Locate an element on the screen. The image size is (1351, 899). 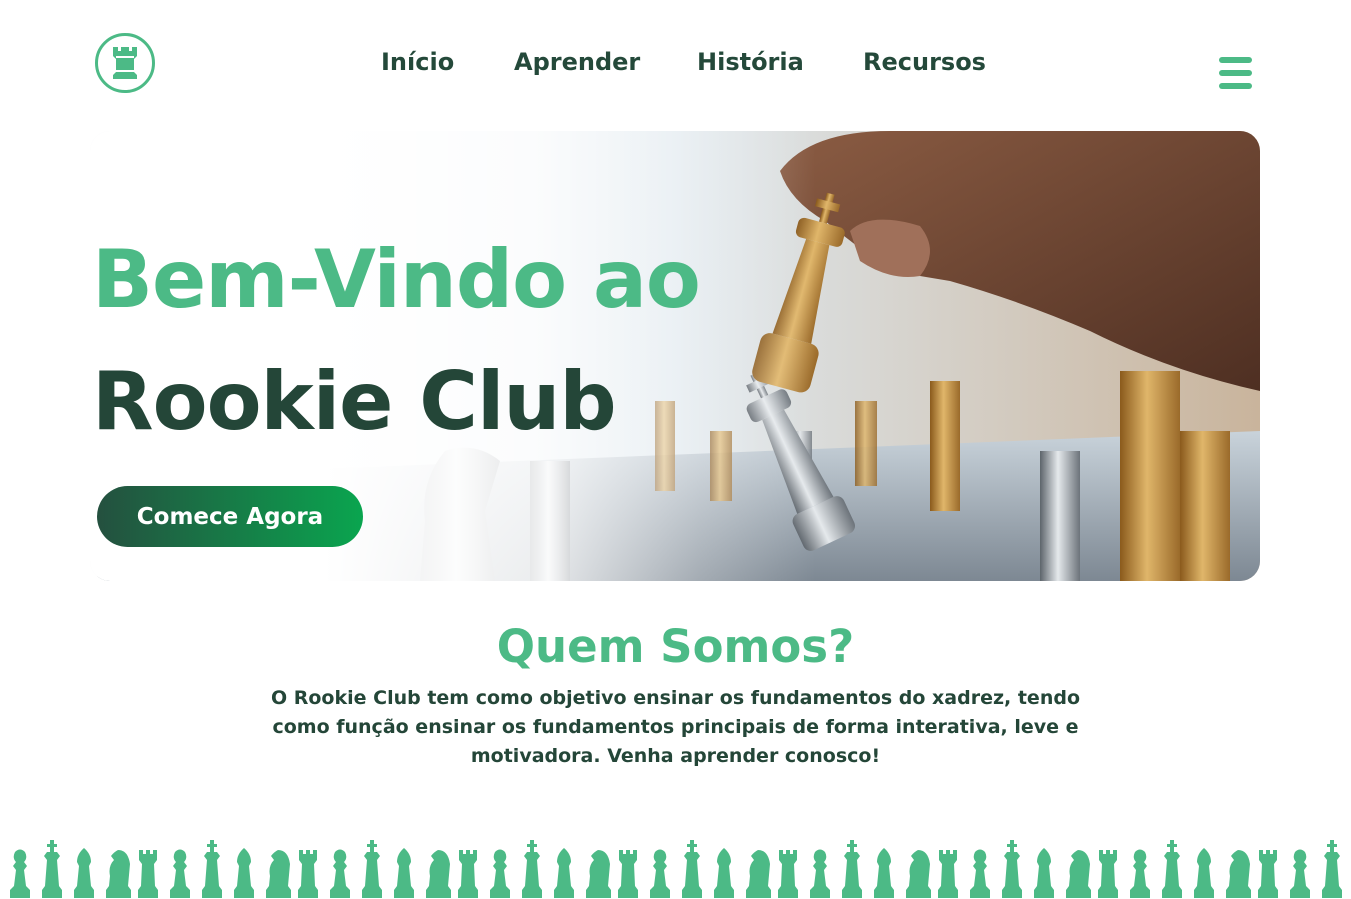
chess-pieces-border is located at coordinates (676, 869).